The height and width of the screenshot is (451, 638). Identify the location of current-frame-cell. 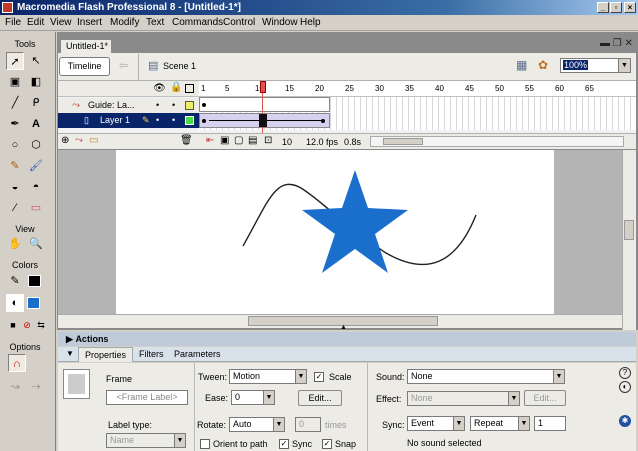
(263, 120).